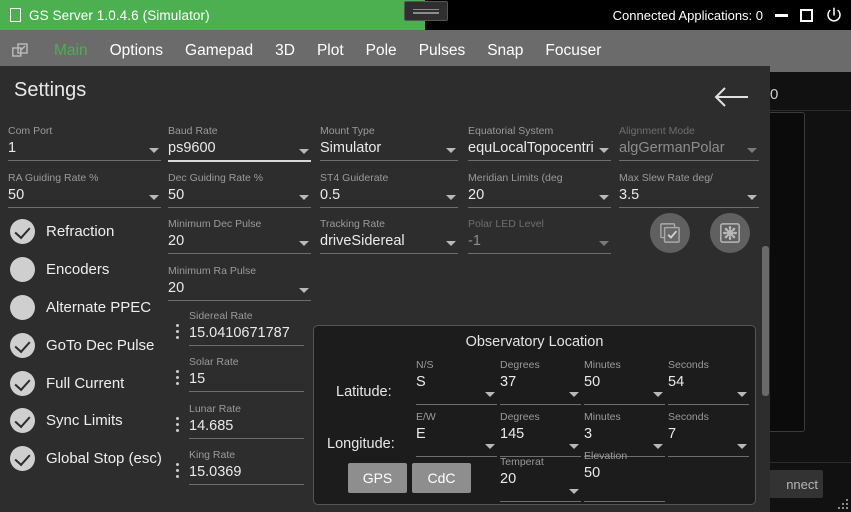 The image size is (851, 512). I want to click on dialog-scrollbar, so click(765, 289).